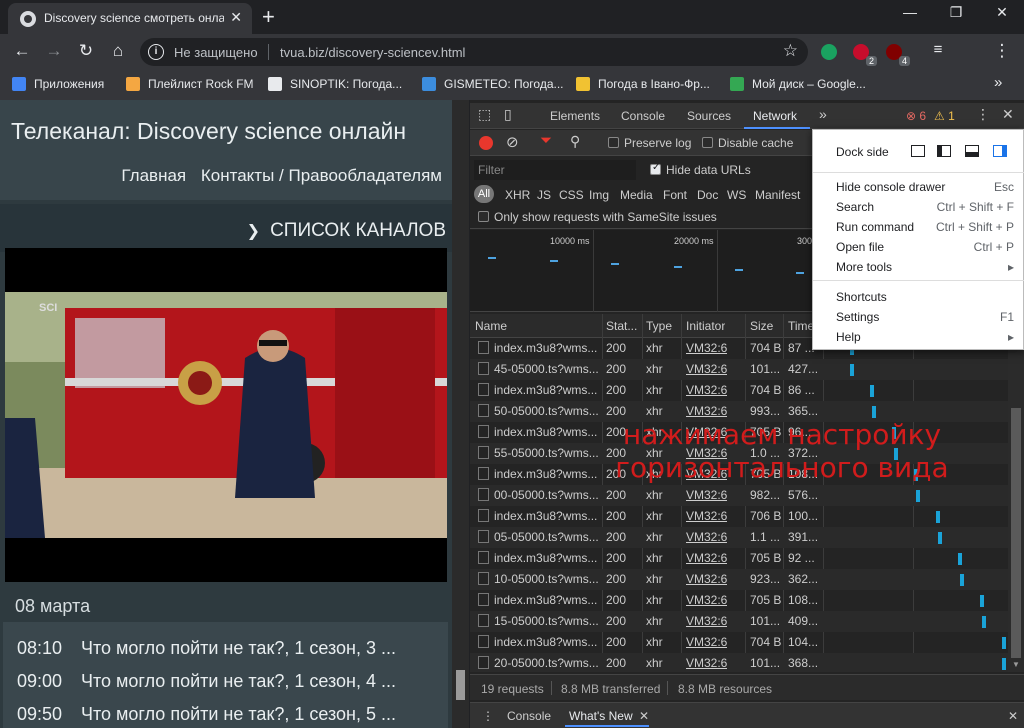 The image size is (1024, 728). What do you see at coordinates (1013, 716) in the screenshot?
I see `drawer-close-icon: ✕` at bounding box center [1013, 716].